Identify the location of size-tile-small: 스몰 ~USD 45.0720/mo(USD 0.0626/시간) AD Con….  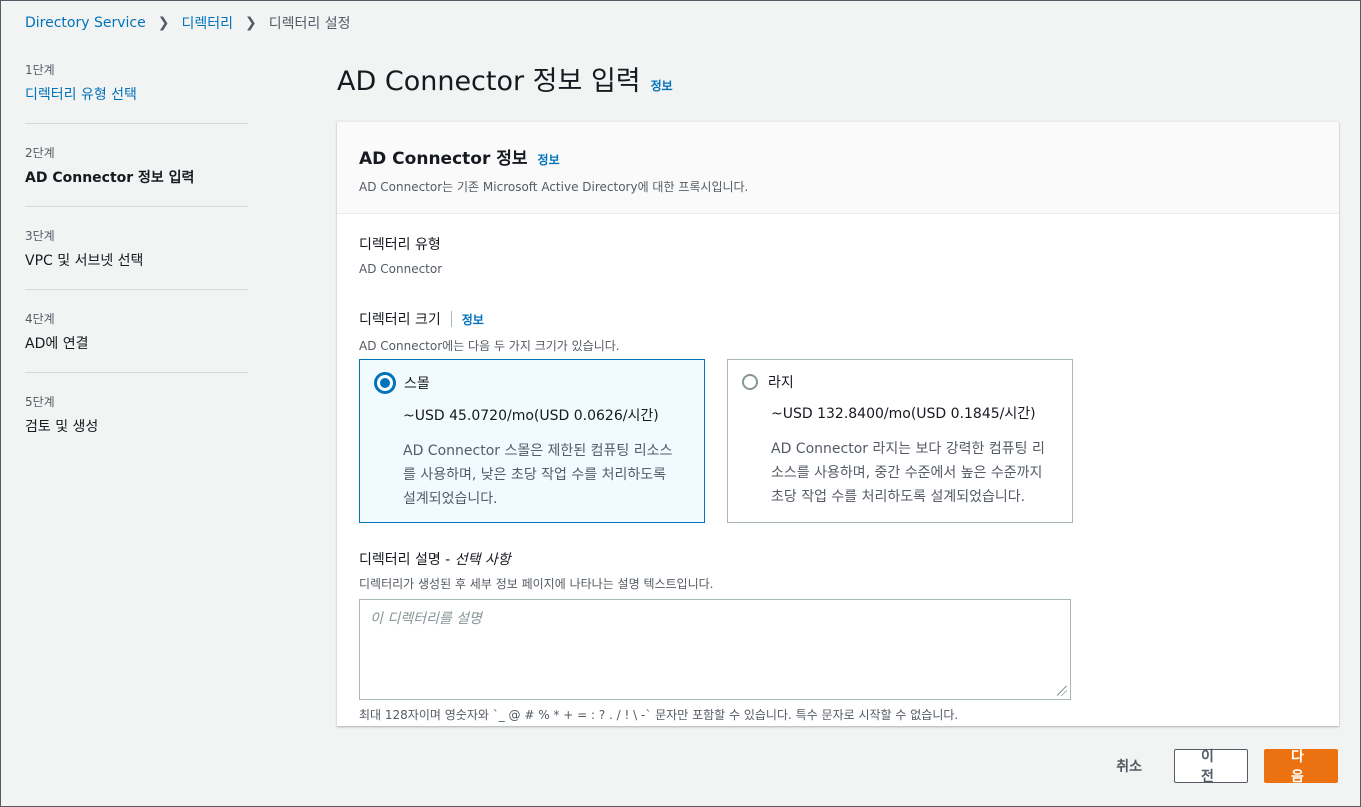
(532, 441).